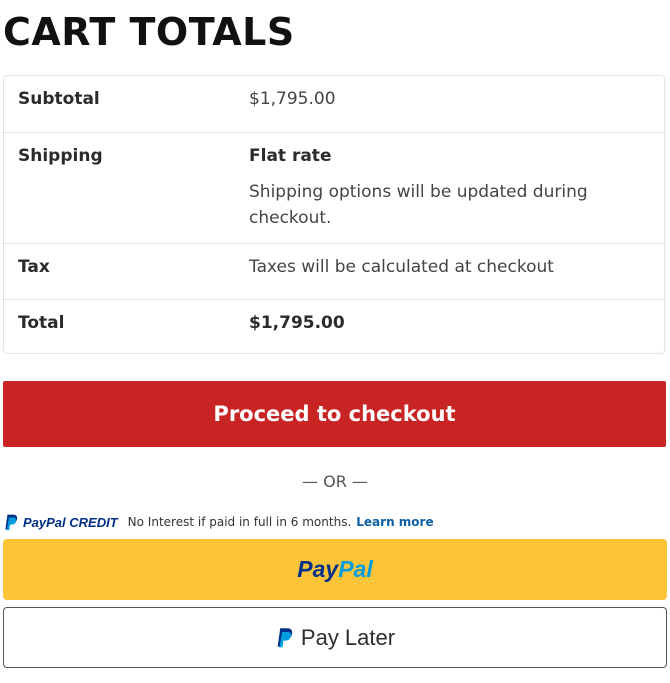  Describe the element at coordinates (60, 156) in the screenshot. I see `shipping-label: Shipping` at that location.